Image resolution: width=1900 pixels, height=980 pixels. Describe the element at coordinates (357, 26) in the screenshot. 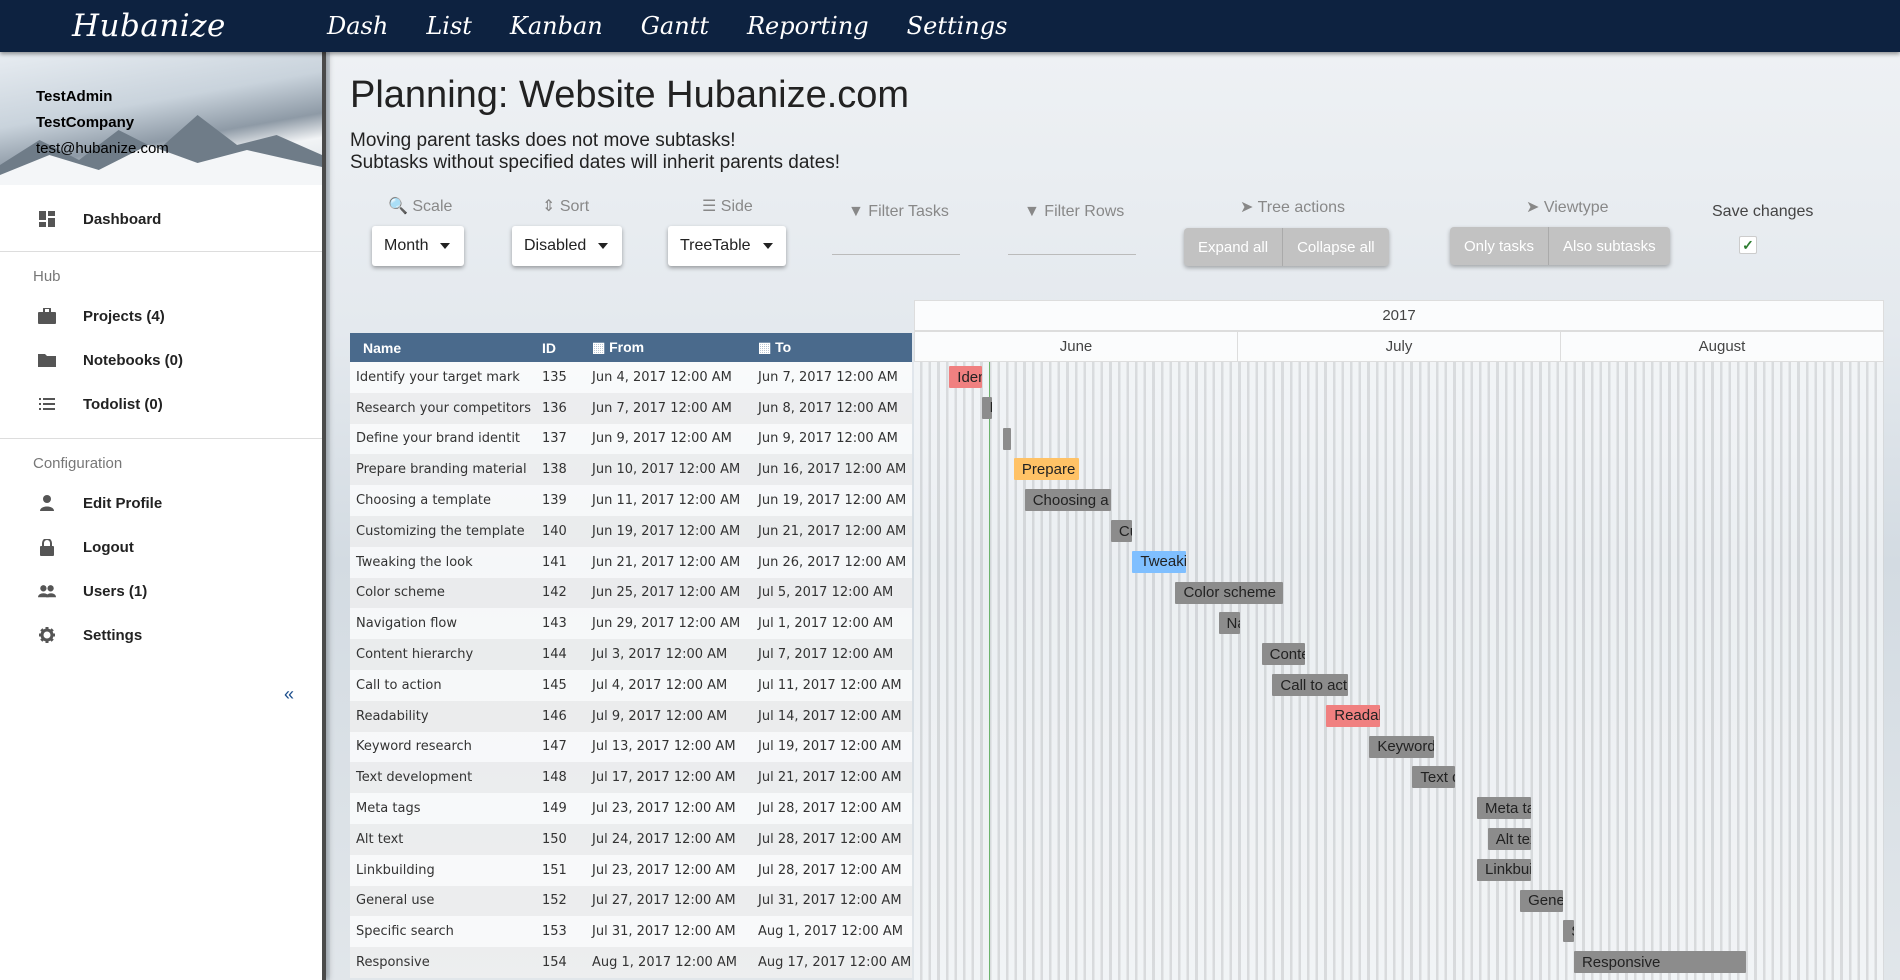

I see `nav-dash: Dash` at that location.